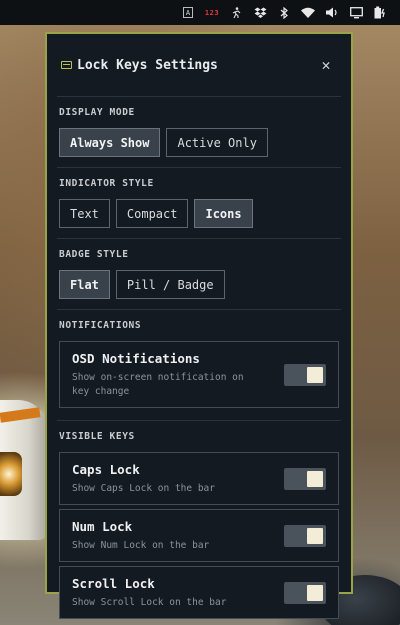  What do you see at coordinates (326, 65) in the screenshot?
I see `close-button: ✕` at bounding box center [326, 65].